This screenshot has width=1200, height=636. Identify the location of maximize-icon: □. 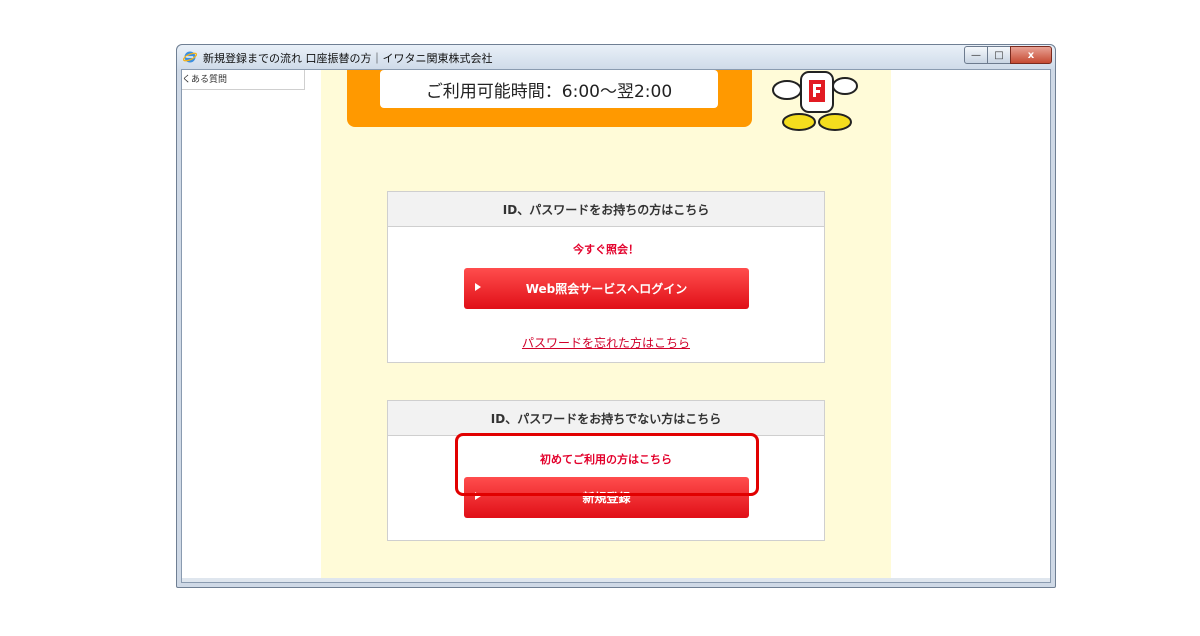
(999, 55).